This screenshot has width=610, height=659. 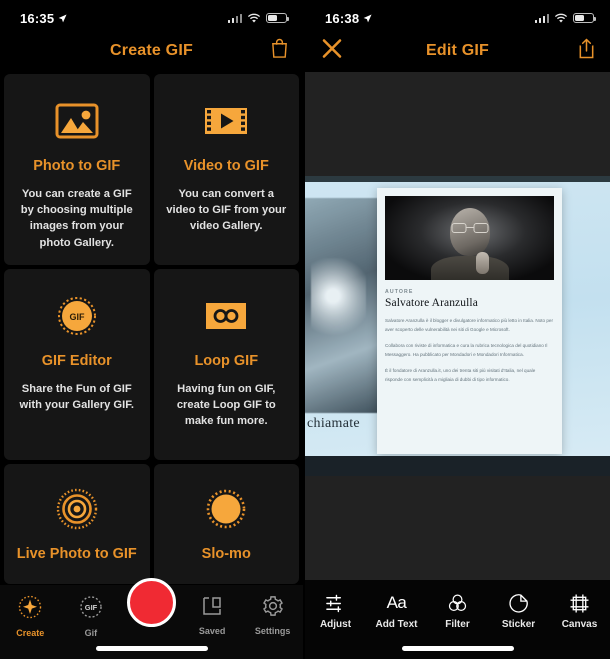 I want to click on photo-side-caption: chiamate, so click(x=333, y=423).